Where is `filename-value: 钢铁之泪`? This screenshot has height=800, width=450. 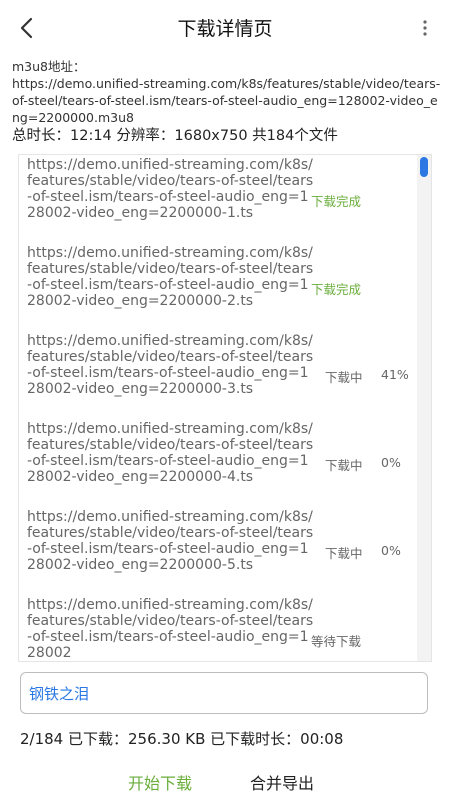
filename-value: 钢铁之泪 is located at coordinates (59, 693).